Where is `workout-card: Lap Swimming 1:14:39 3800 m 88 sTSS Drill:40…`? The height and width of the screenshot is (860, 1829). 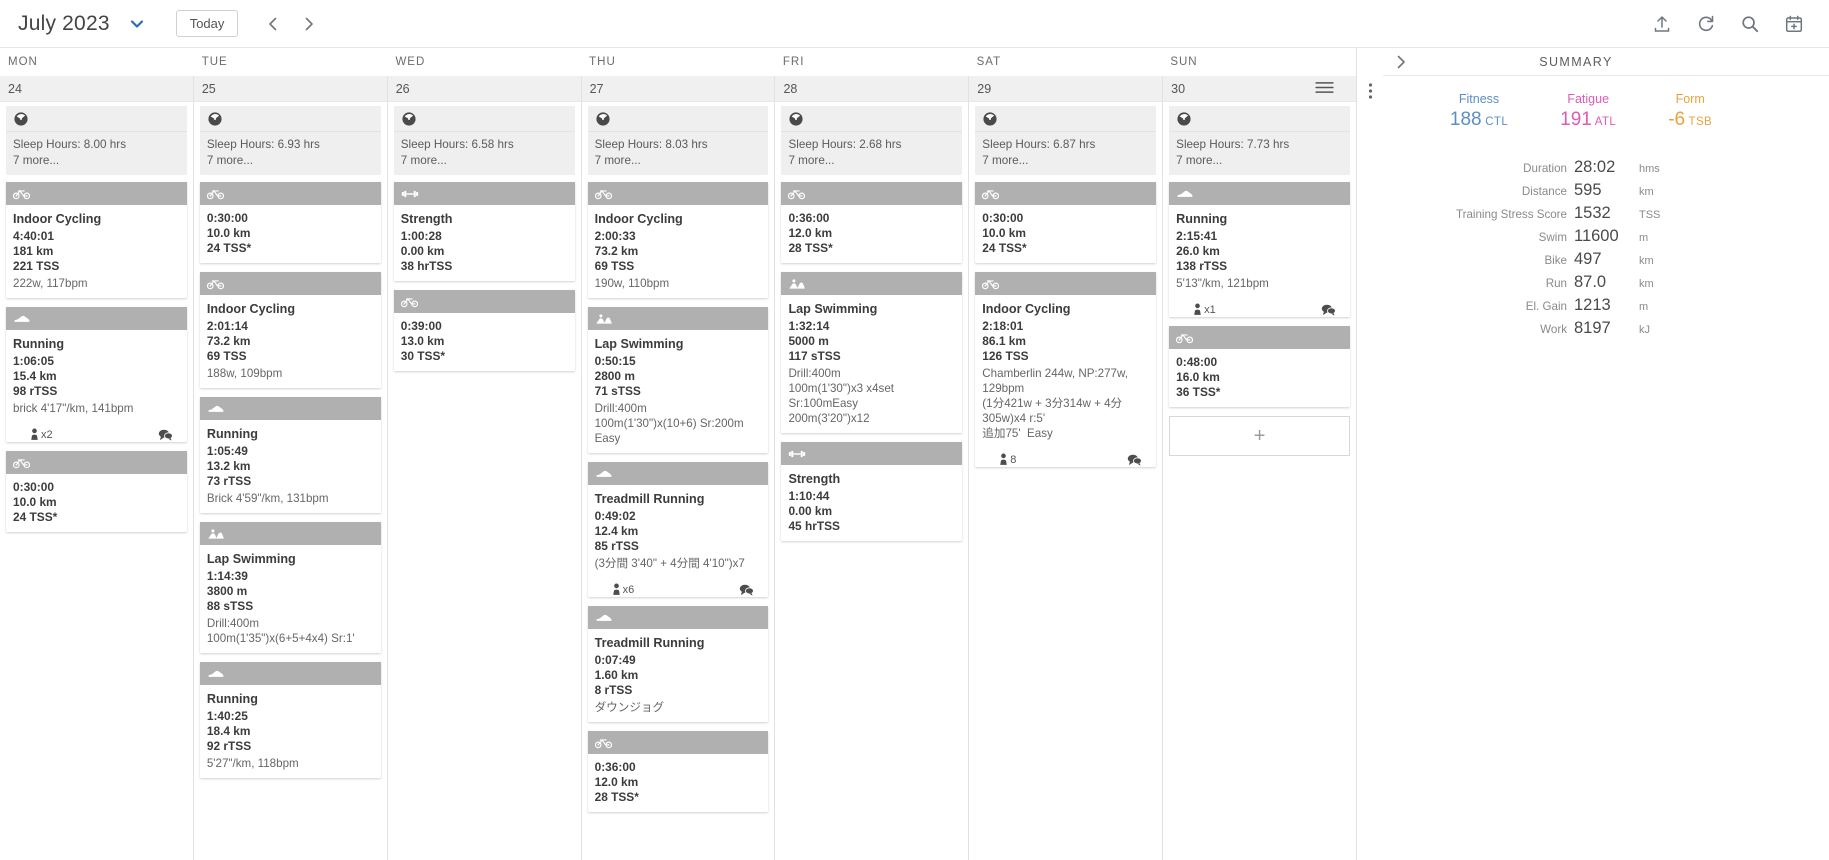 workout-card: Lap Swimming 1:14:39 3800 m 88 sTSS Drill:40… is located at coordinates (290, 587).